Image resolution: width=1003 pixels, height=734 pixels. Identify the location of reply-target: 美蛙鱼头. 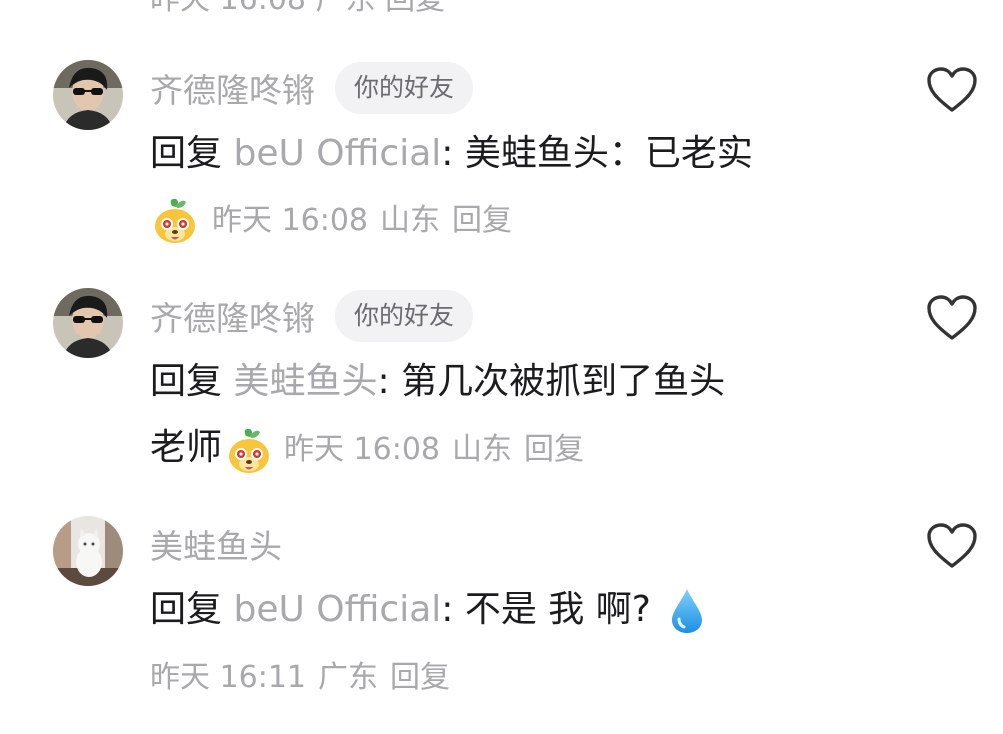
(305, 381).